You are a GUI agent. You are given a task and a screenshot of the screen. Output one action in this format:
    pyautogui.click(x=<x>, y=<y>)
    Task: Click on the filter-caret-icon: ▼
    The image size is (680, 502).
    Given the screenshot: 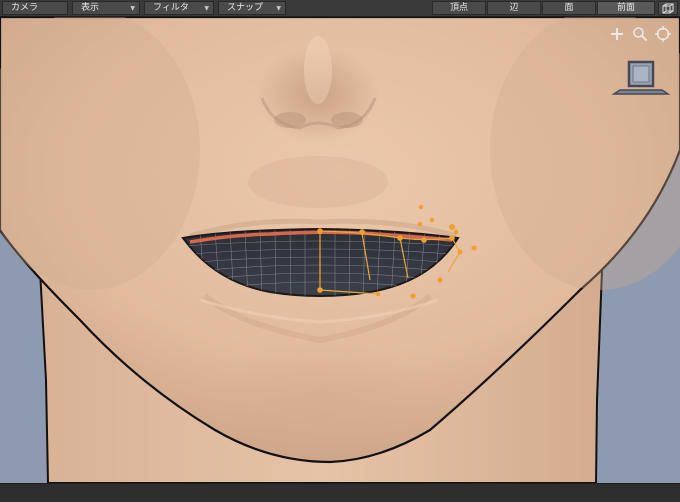 What is the action you would take?
    pyautogui.click(x=206, y=8)
    